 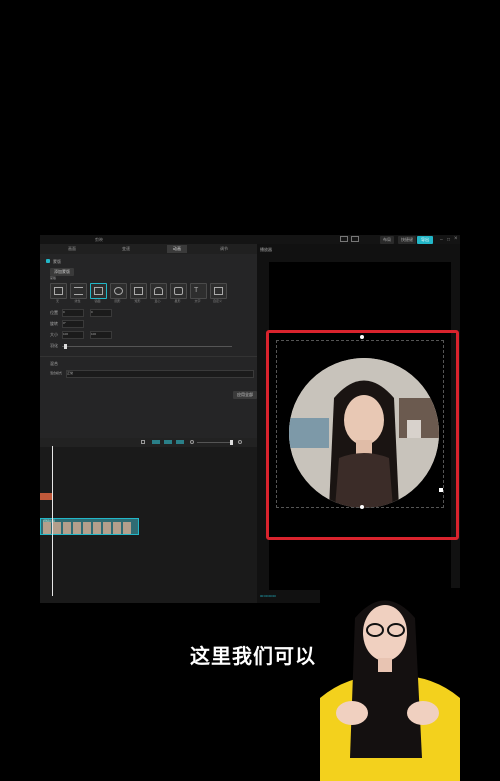 I want to click on playhead, so click(x=52, y=521).